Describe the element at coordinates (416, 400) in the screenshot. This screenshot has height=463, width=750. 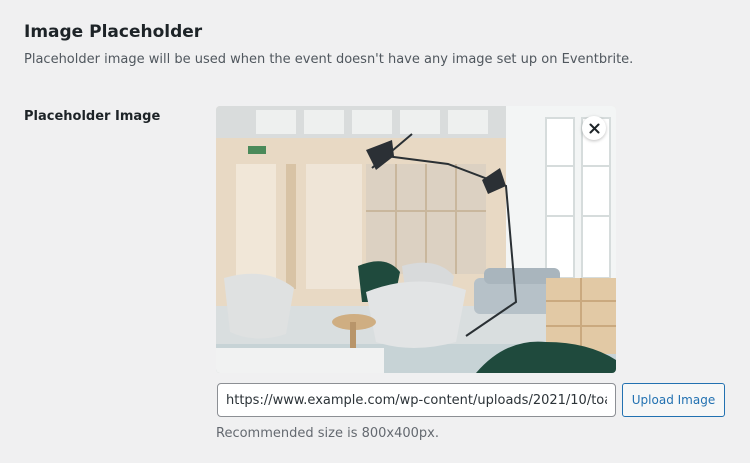
I see `image-url-input` at that location.